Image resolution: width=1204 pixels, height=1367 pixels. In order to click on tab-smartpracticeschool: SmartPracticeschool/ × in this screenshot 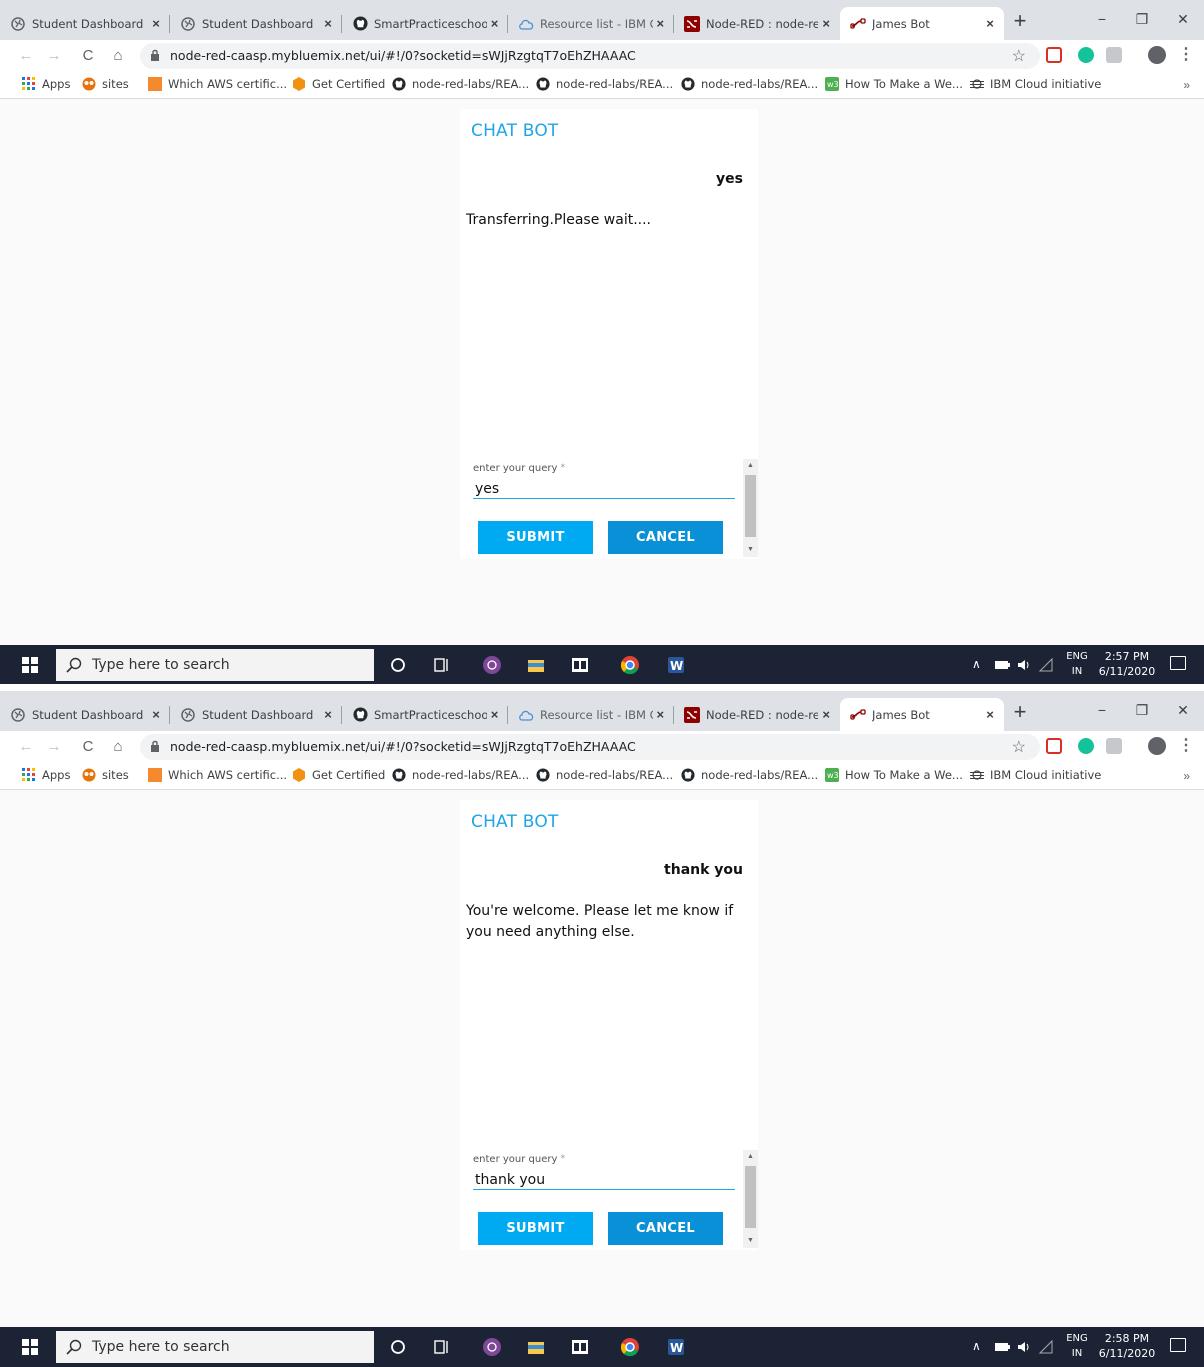, I will do `click(425, 714)`.